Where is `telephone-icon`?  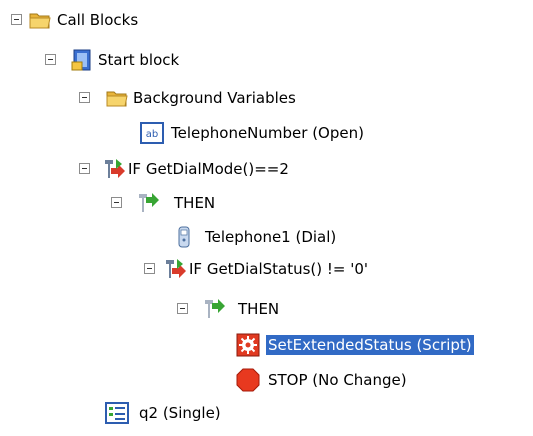
telephone-icon is located at coordinates (184, 237).